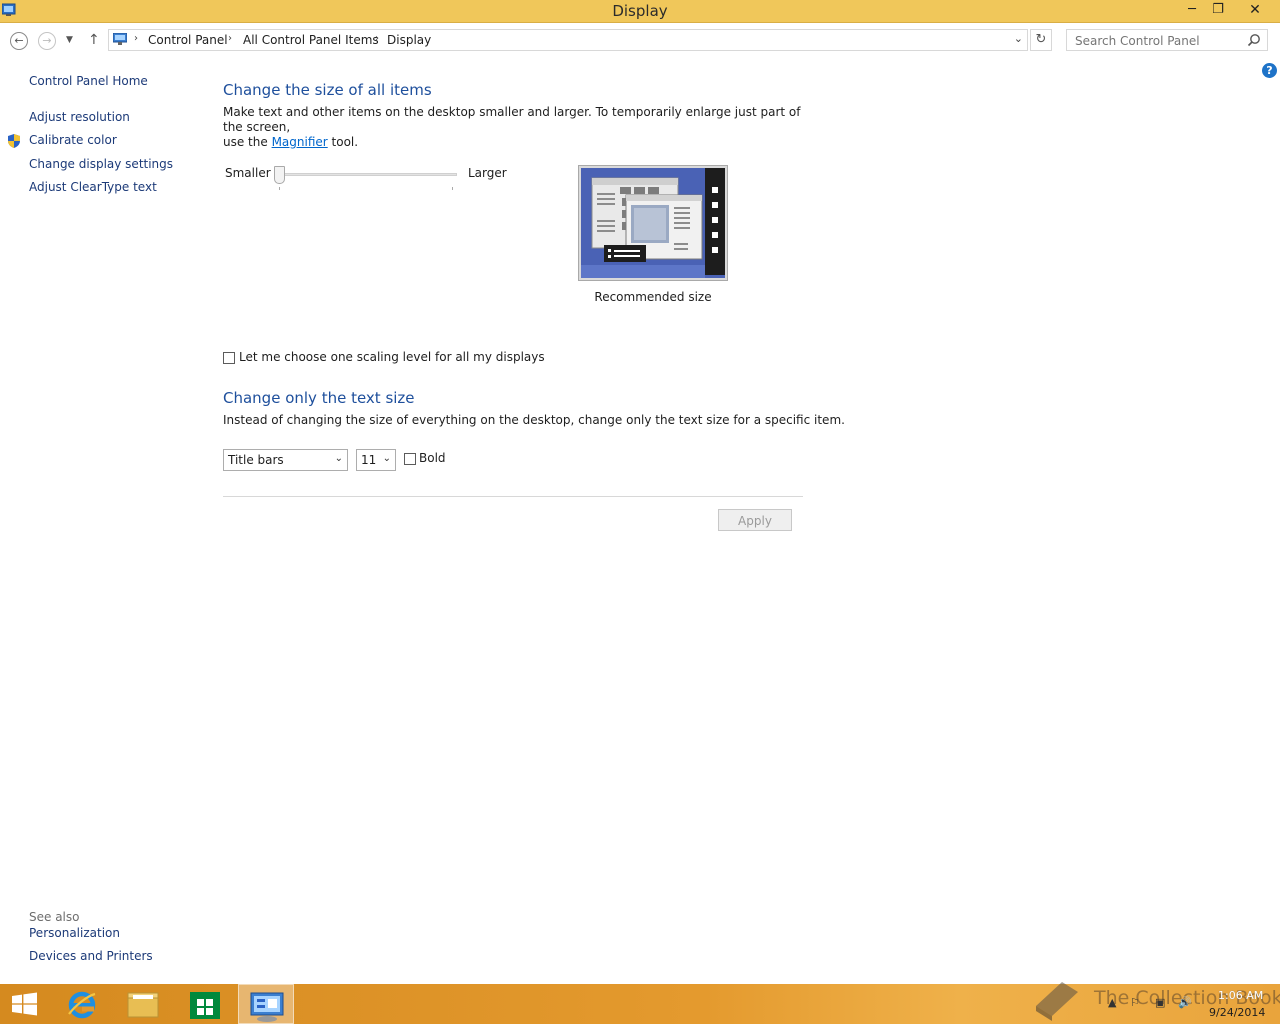 This screenshot has width=1280, height=1028. I want to click on change-display-settings-link: Change display settings, so click(101, 164).